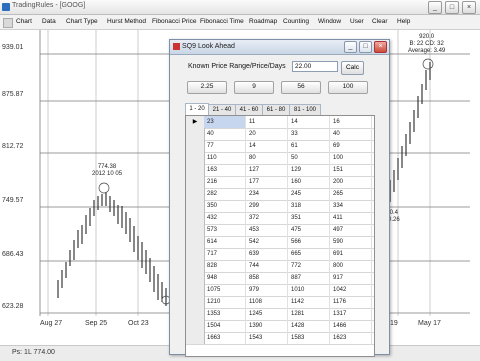  I want to click on table-cell: 566, so click(309, 242).